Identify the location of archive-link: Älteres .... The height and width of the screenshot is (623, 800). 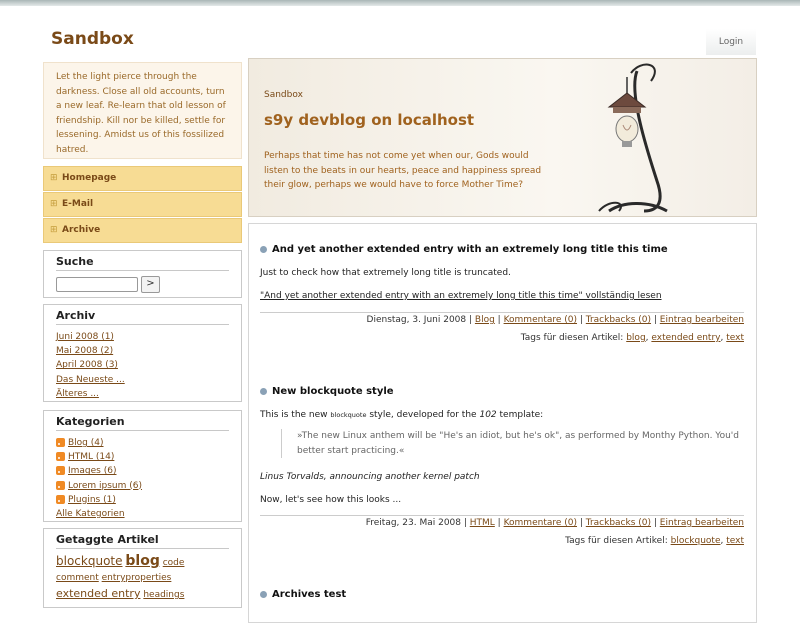
(77, 394).